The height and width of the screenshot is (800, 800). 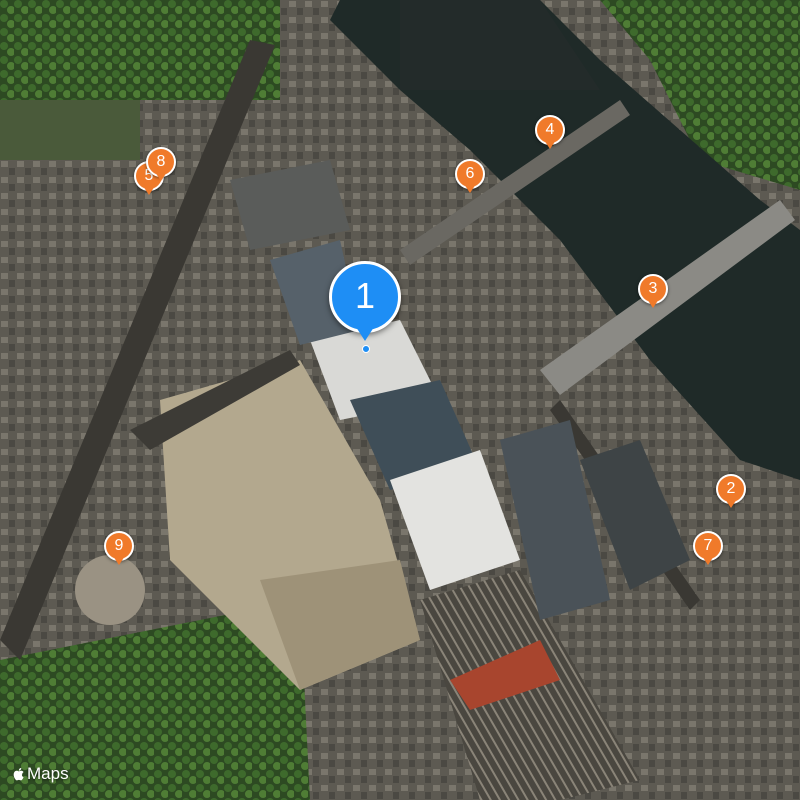 I want to click on map-marker-4: 4, so click(x=550, y=134).